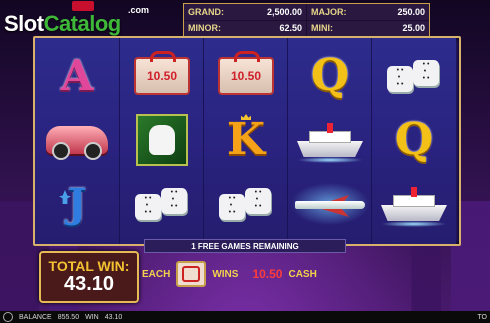  I want to click on jackpot-value: 25.00, so click(413, 28).